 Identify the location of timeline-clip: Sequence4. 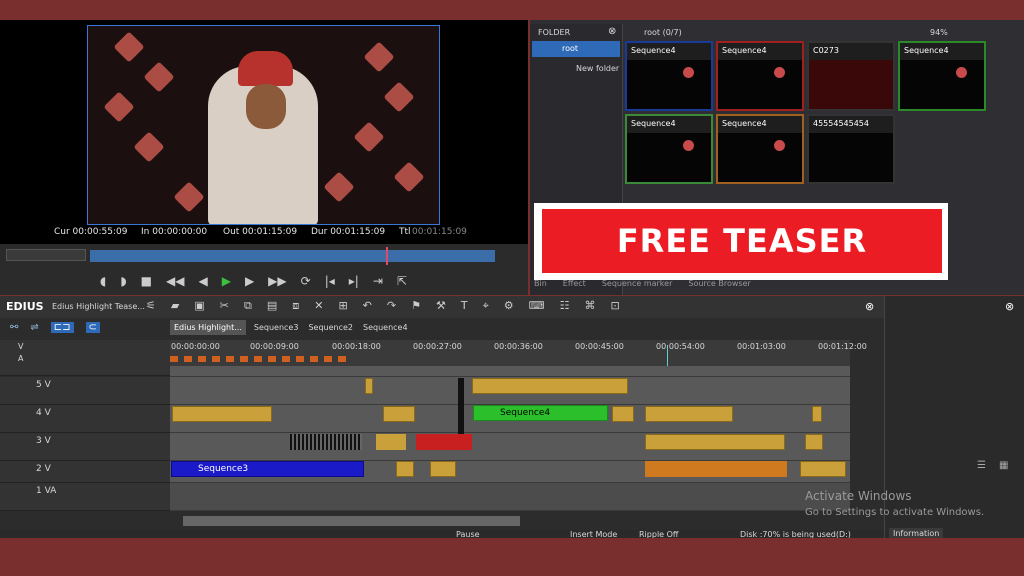
(540, 413).